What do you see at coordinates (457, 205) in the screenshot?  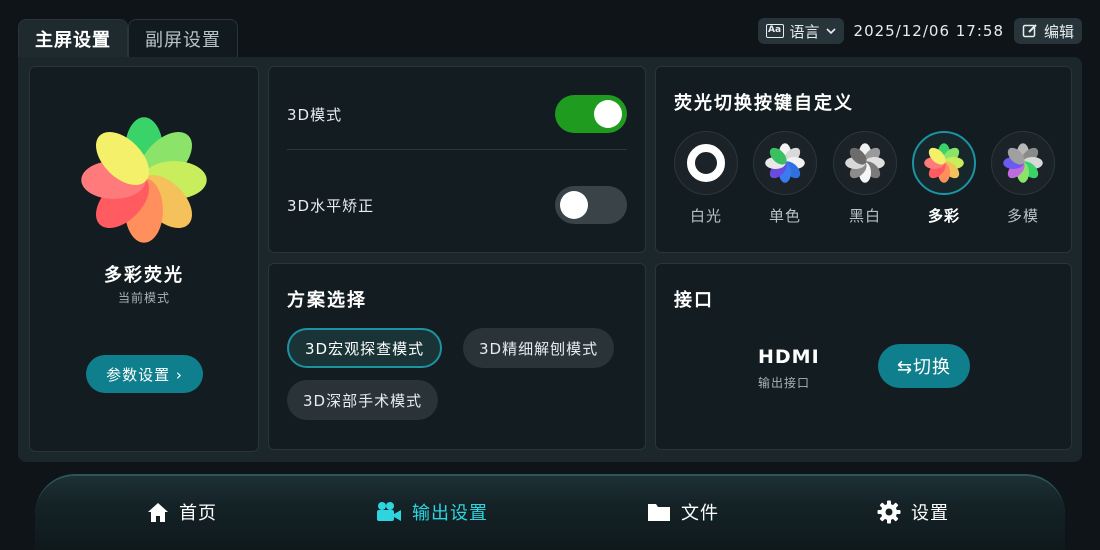 I see `3d-horizontal-row: 3D水平矫正` at bounding box center [457, 205].